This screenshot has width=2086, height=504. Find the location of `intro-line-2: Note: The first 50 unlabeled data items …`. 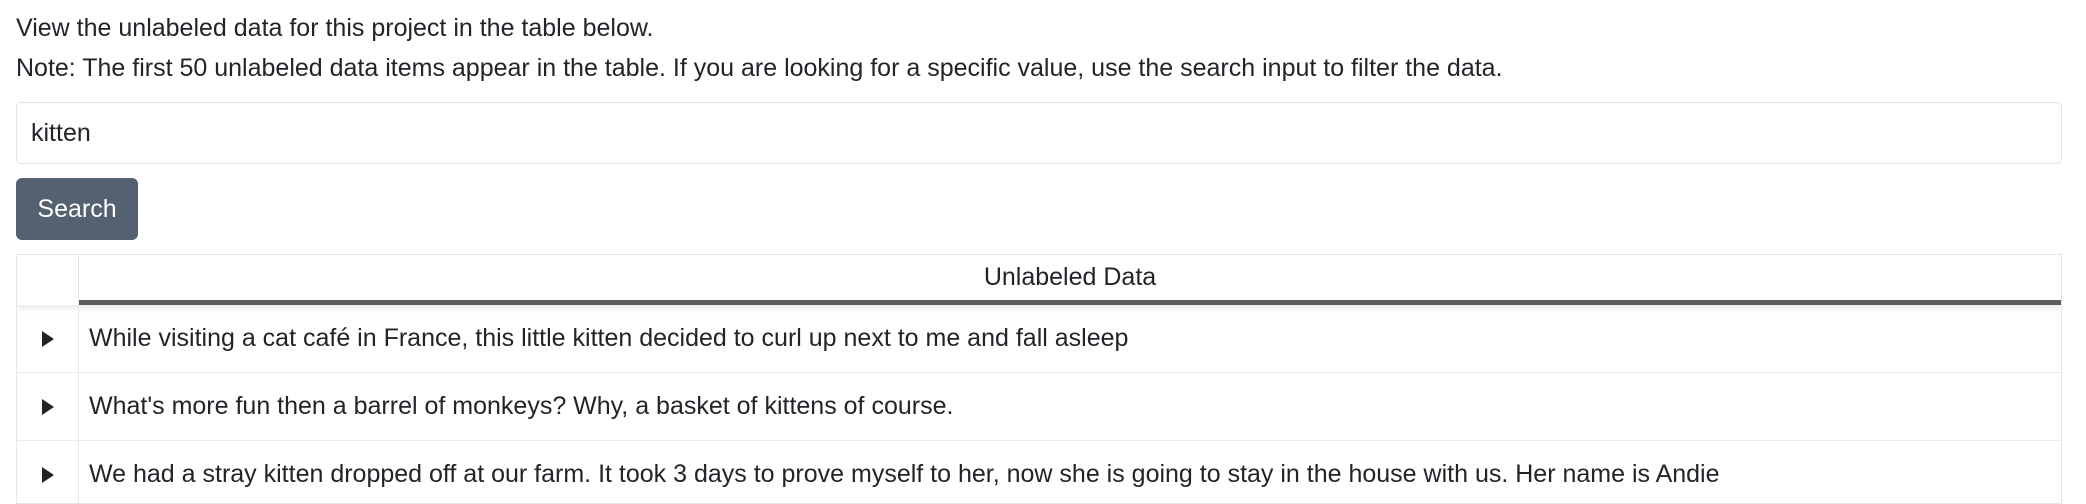

intro-line-2: Note: The first 50 unlabeled data items … is located at coordinates (759, 68).